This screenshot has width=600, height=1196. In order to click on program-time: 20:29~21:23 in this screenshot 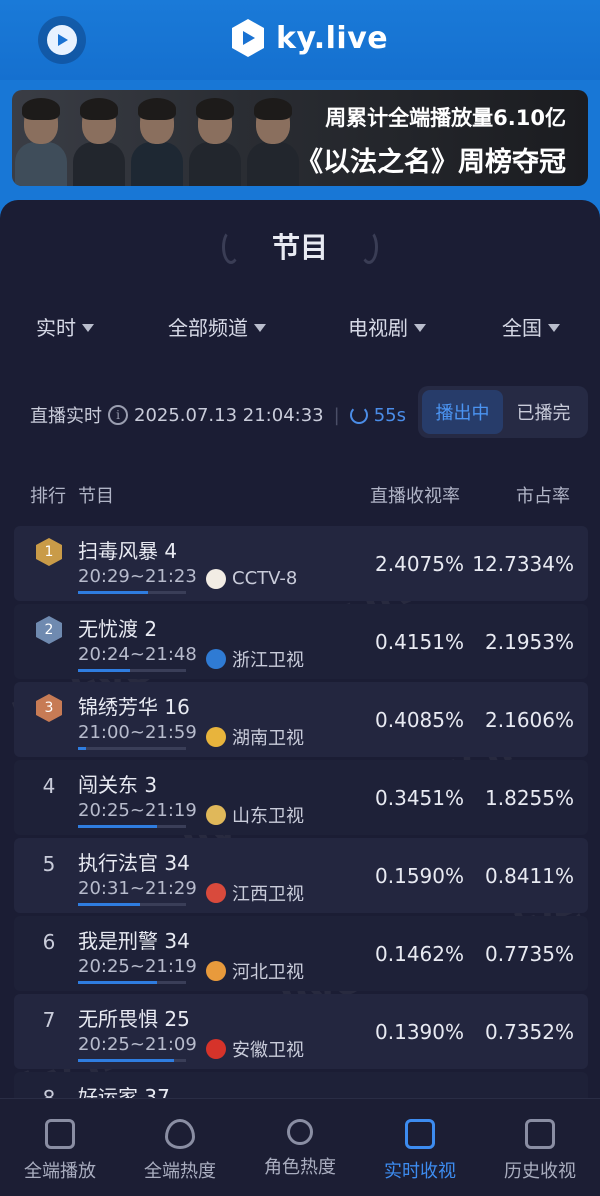, I will do `click(137, 576)`.